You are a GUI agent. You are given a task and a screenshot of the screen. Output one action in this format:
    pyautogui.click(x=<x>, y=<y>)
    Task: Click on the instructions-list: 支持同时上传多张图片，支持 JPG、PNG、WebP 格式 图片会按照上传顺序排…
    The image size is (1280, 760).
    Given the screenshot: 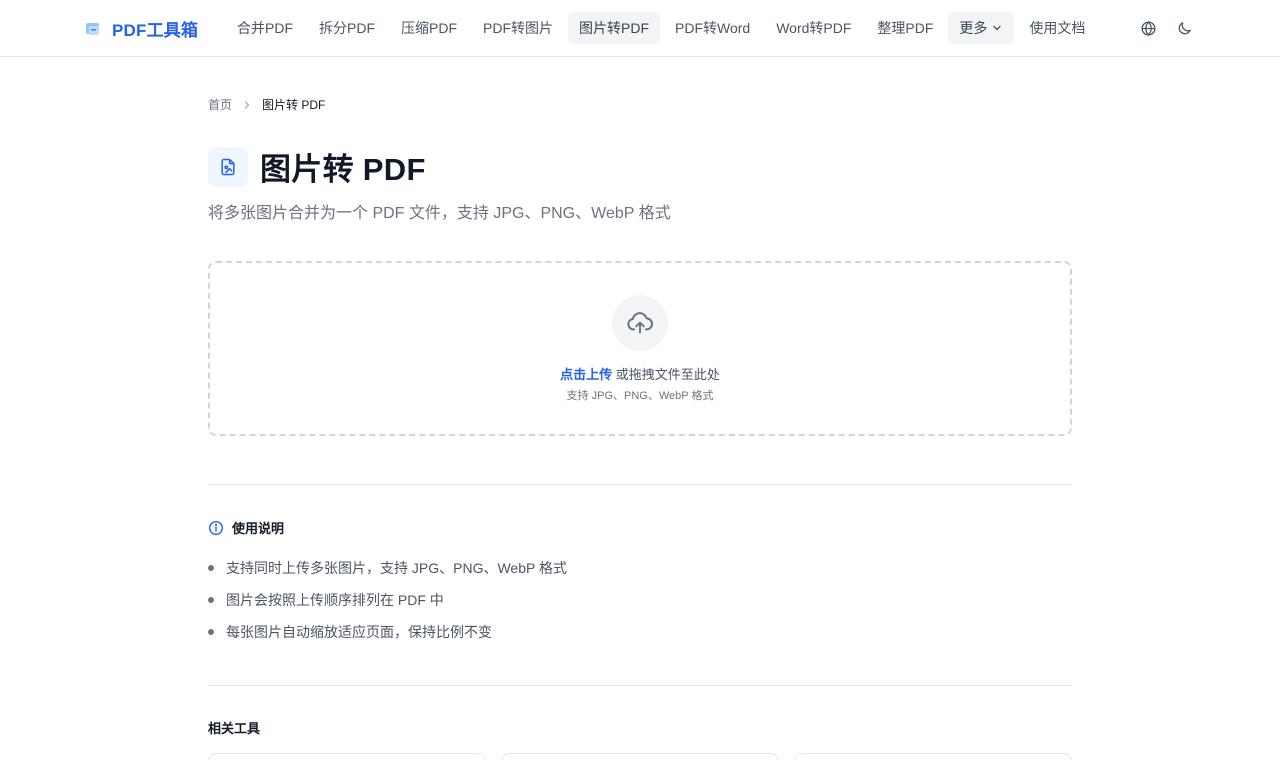 What is the action you would take?
    pyautogui.click(x=387, y=600)
    